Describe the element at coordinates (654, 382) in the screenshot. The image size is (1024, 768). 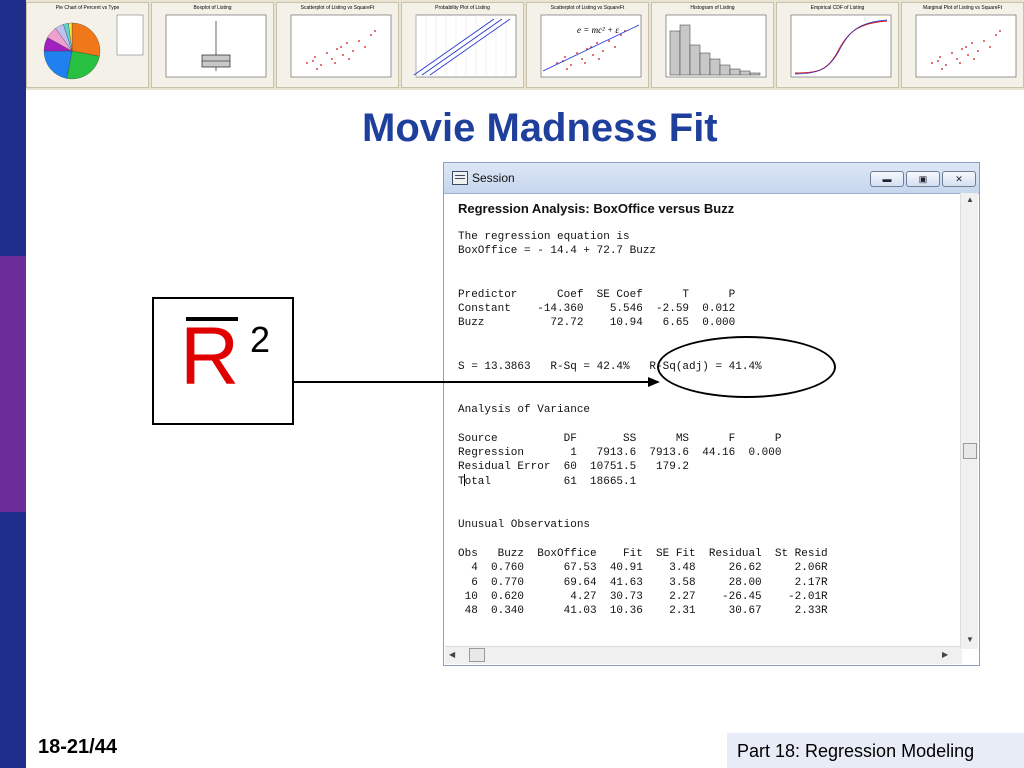
I see `arrow-head-icon` at that location.